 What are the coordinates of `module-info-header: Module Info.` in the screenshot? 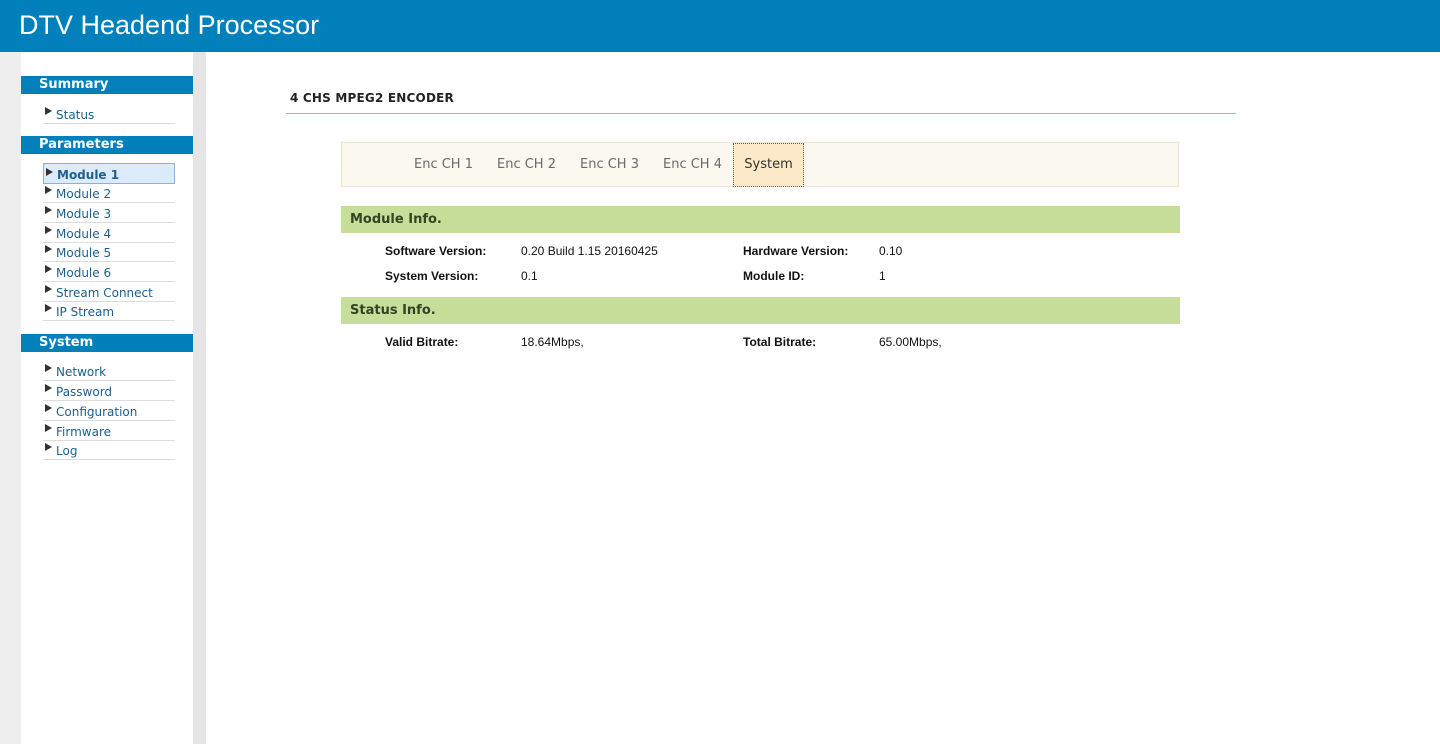 It's located at (760, 219).